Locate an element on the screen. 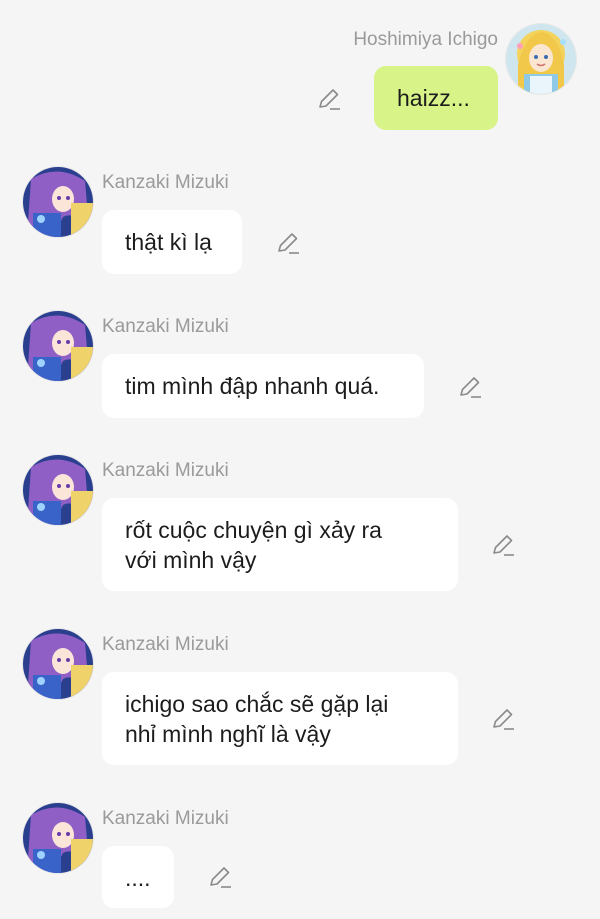 The height and width of the screenshot is (919, 600). sender-name: Hoshimiya Ichigo is located at coordinates (425, 39).